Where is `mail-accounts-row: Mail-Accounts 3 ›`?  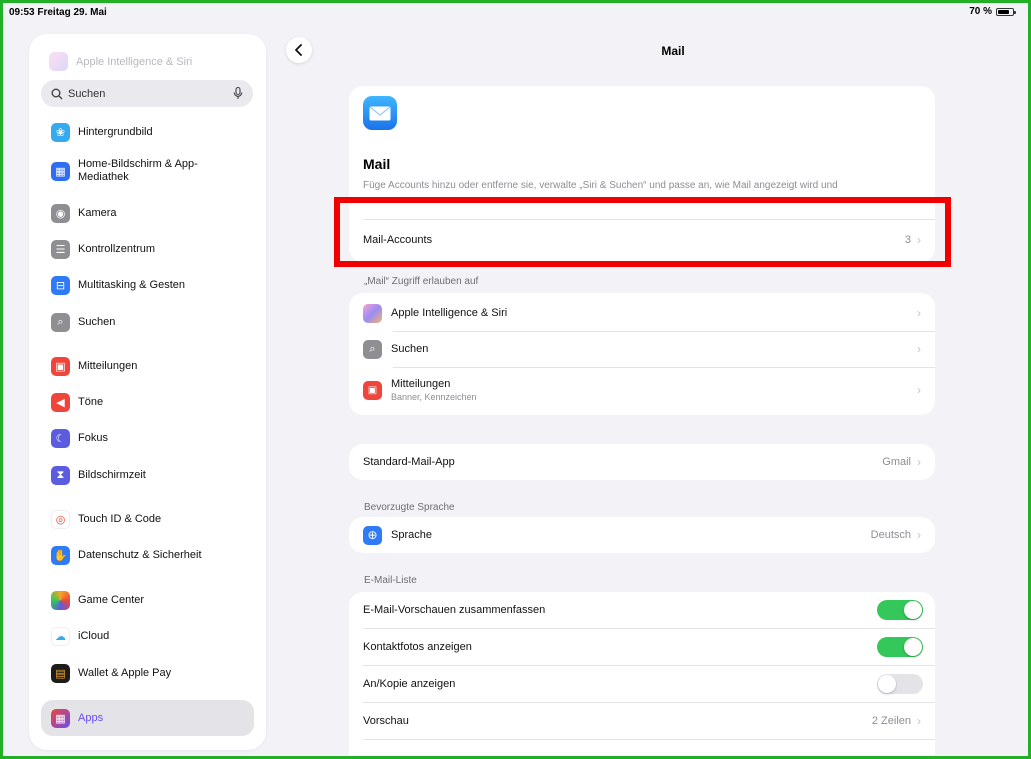 mail-accounts-row: Mail-Accounts 3 › is located at coordinates (649, 240).